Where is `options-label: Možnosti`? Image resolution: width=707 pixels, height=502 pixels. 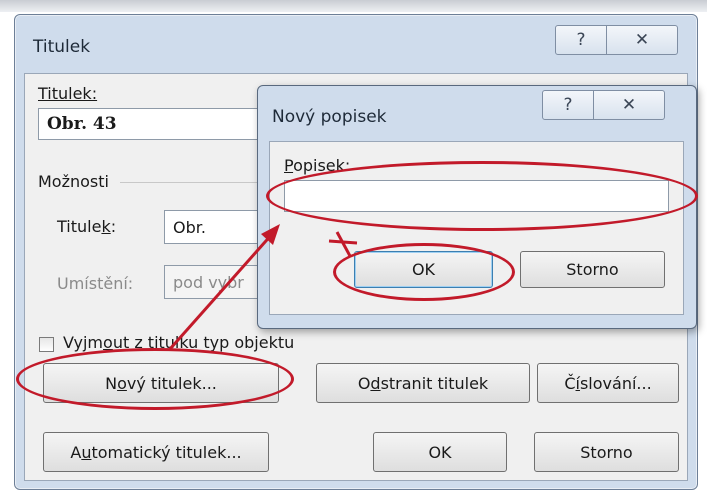
options-label: Možnosti is located at coordinates (73, 181).